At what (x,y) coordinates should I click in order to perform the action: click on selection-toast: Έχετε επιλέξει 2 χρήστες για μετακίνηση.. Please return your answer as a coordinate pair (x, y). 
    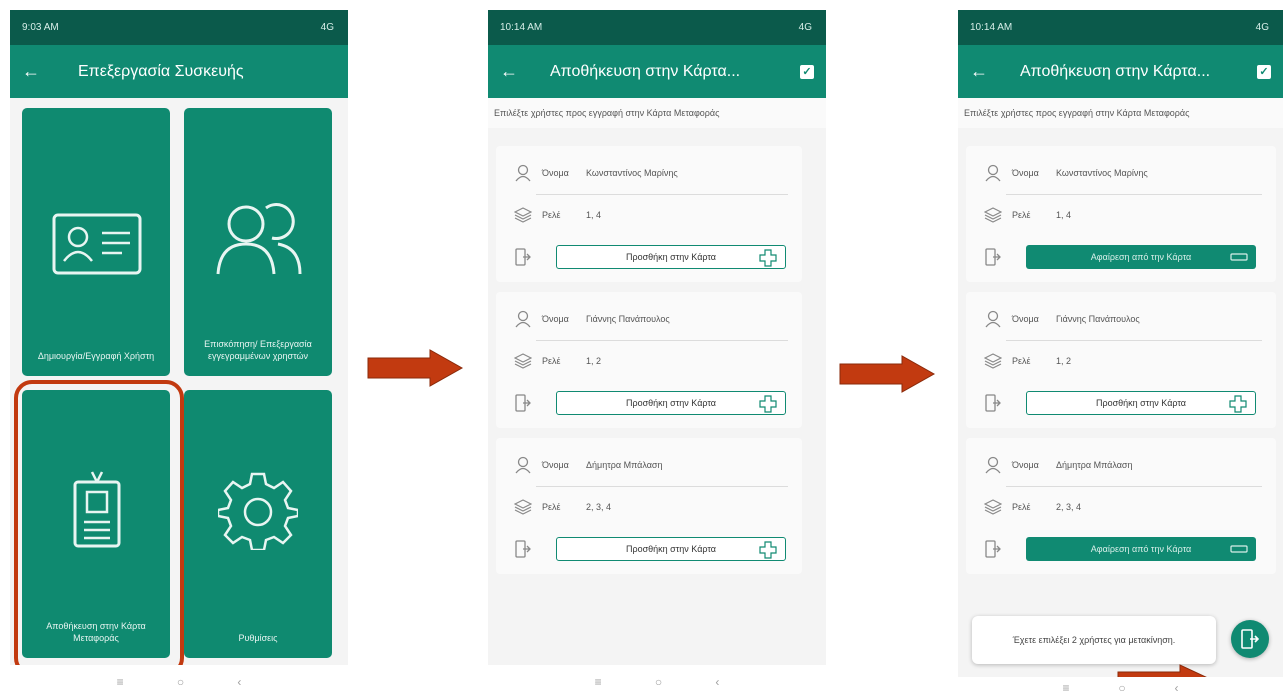
    Looking at the image, I should click on (1094, 640).